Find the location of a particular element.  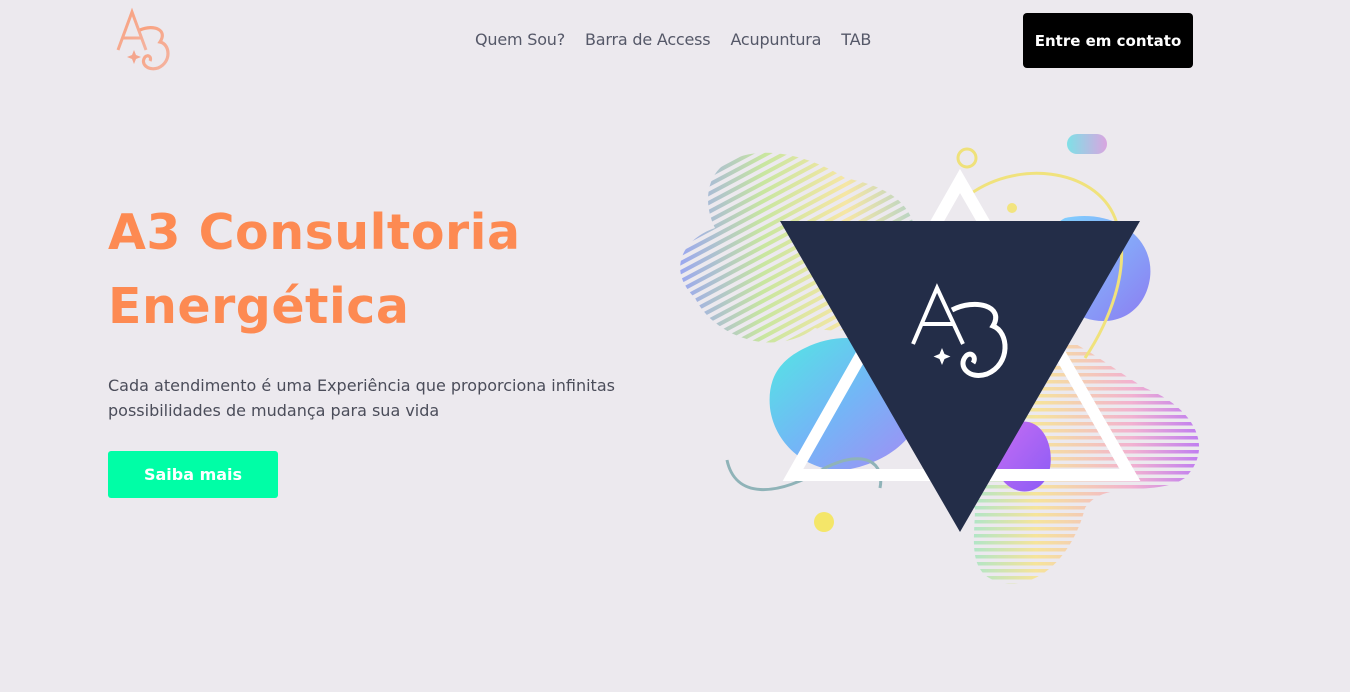

dot-yellow is located at coordinates (824, 522).